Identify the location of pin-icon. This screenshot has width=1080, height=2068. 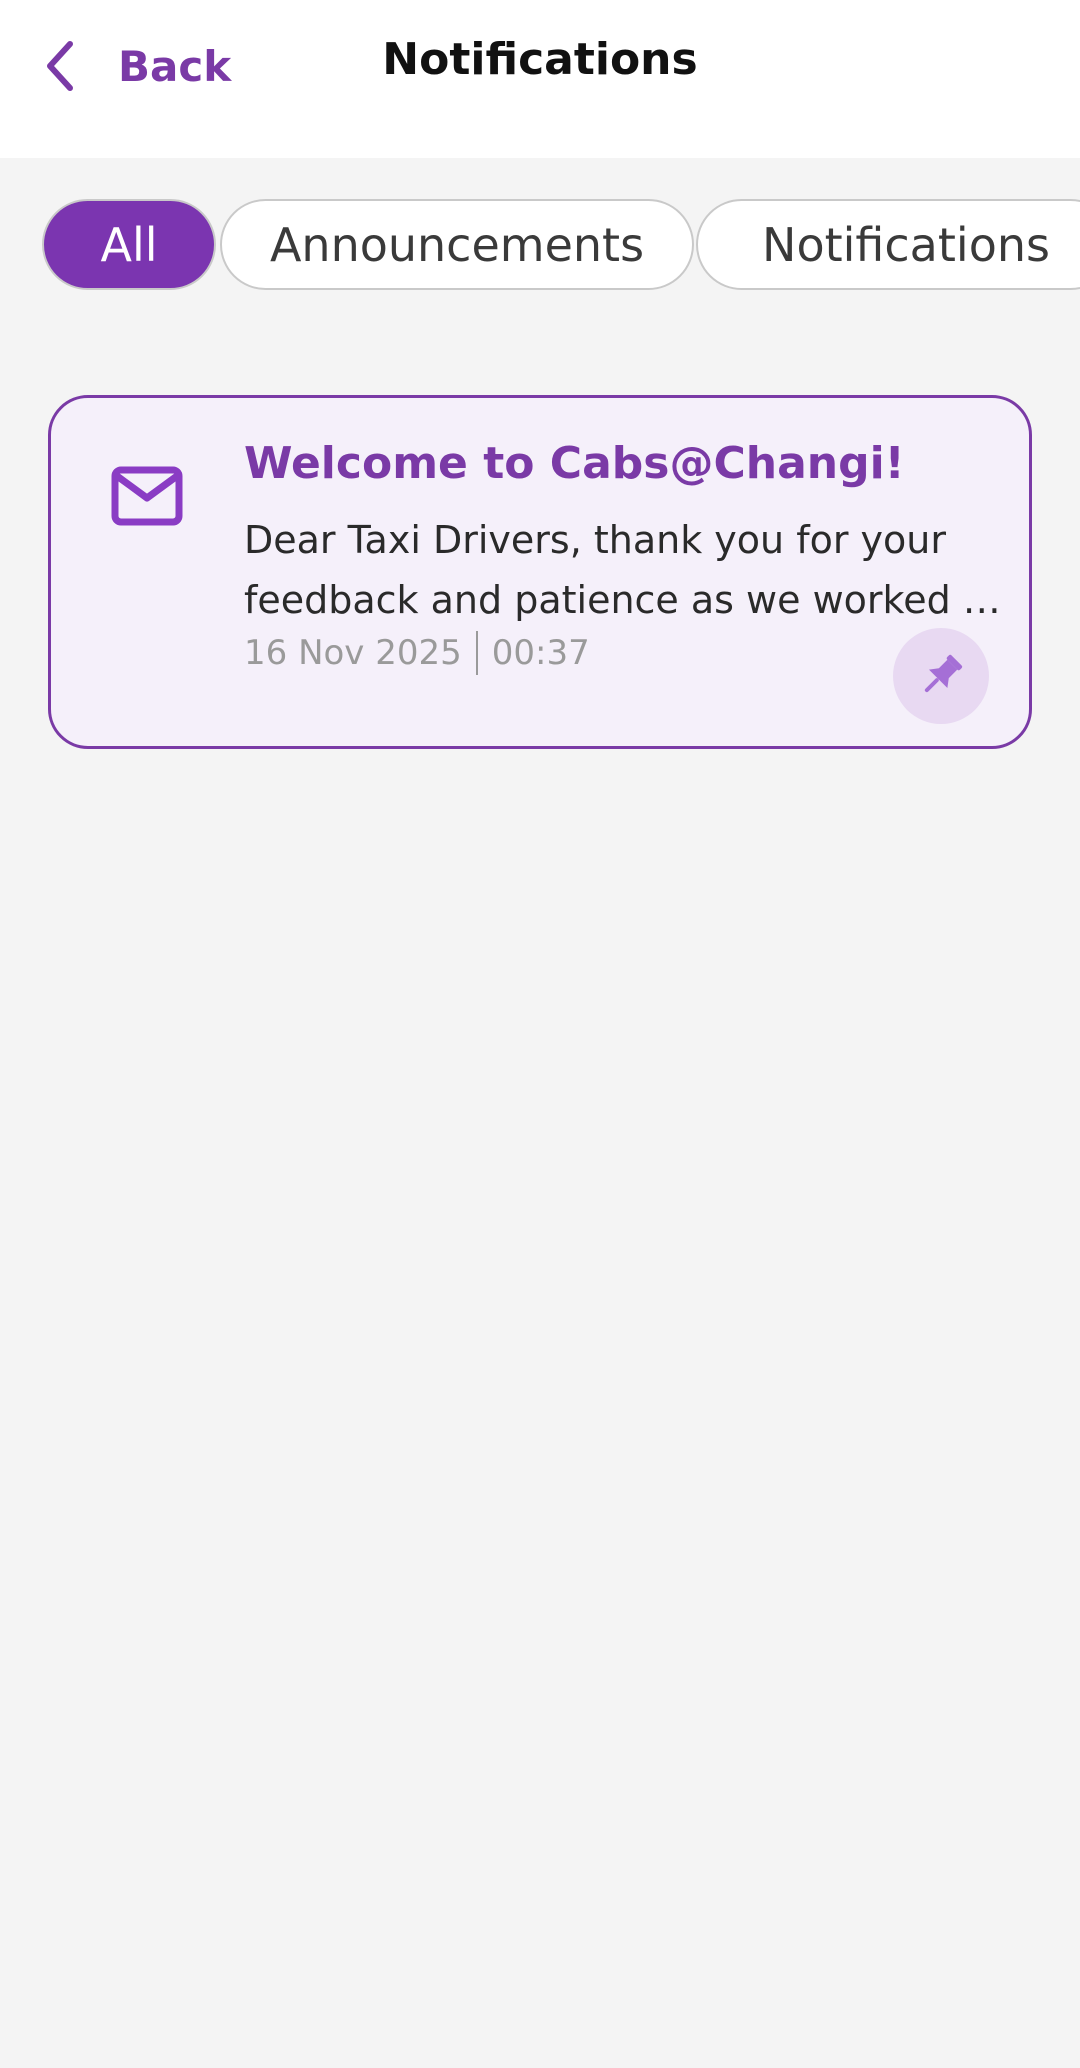
(943, 673).